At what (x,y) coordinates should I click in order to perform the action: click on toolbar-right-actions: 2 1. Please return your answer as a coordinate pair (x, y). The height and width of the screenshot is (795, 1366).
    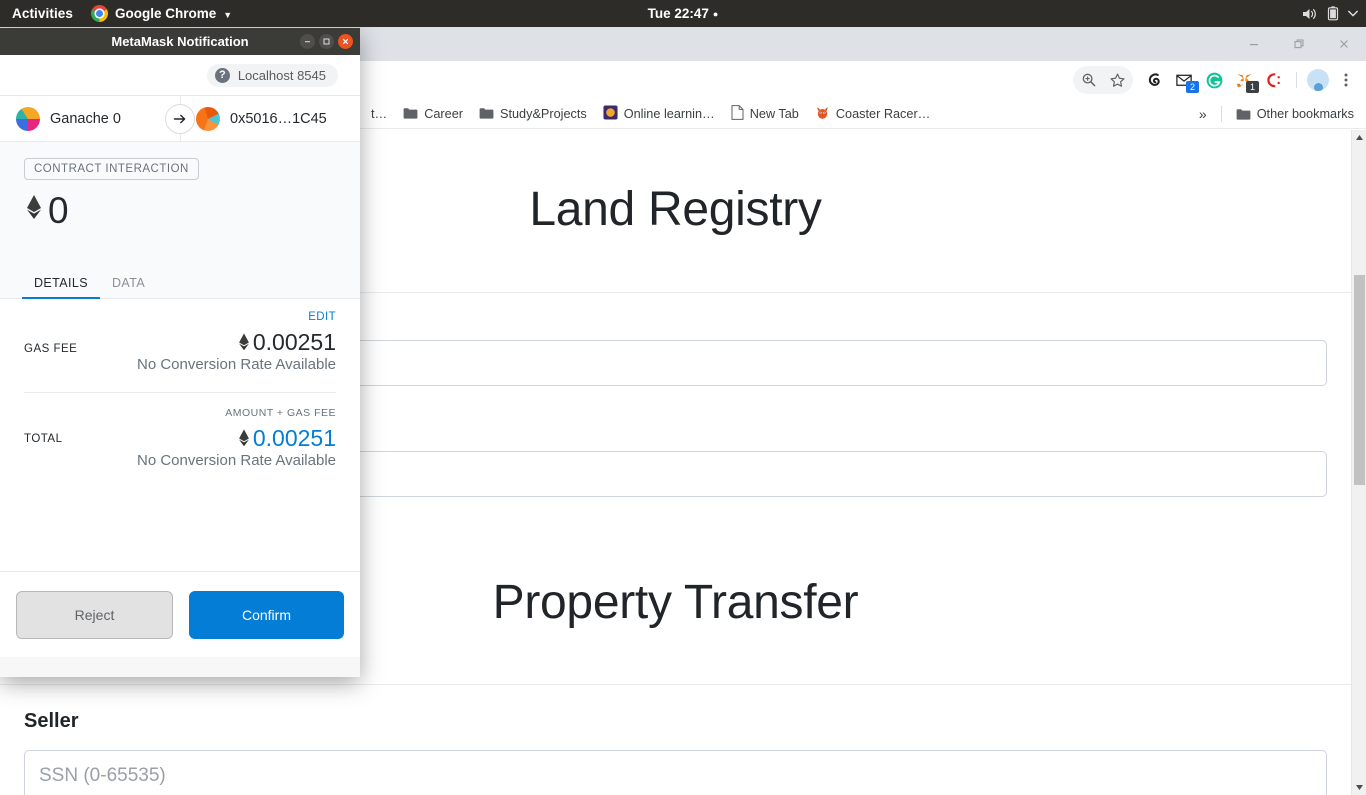
    Looking at the image, I should click on (1216, 80).